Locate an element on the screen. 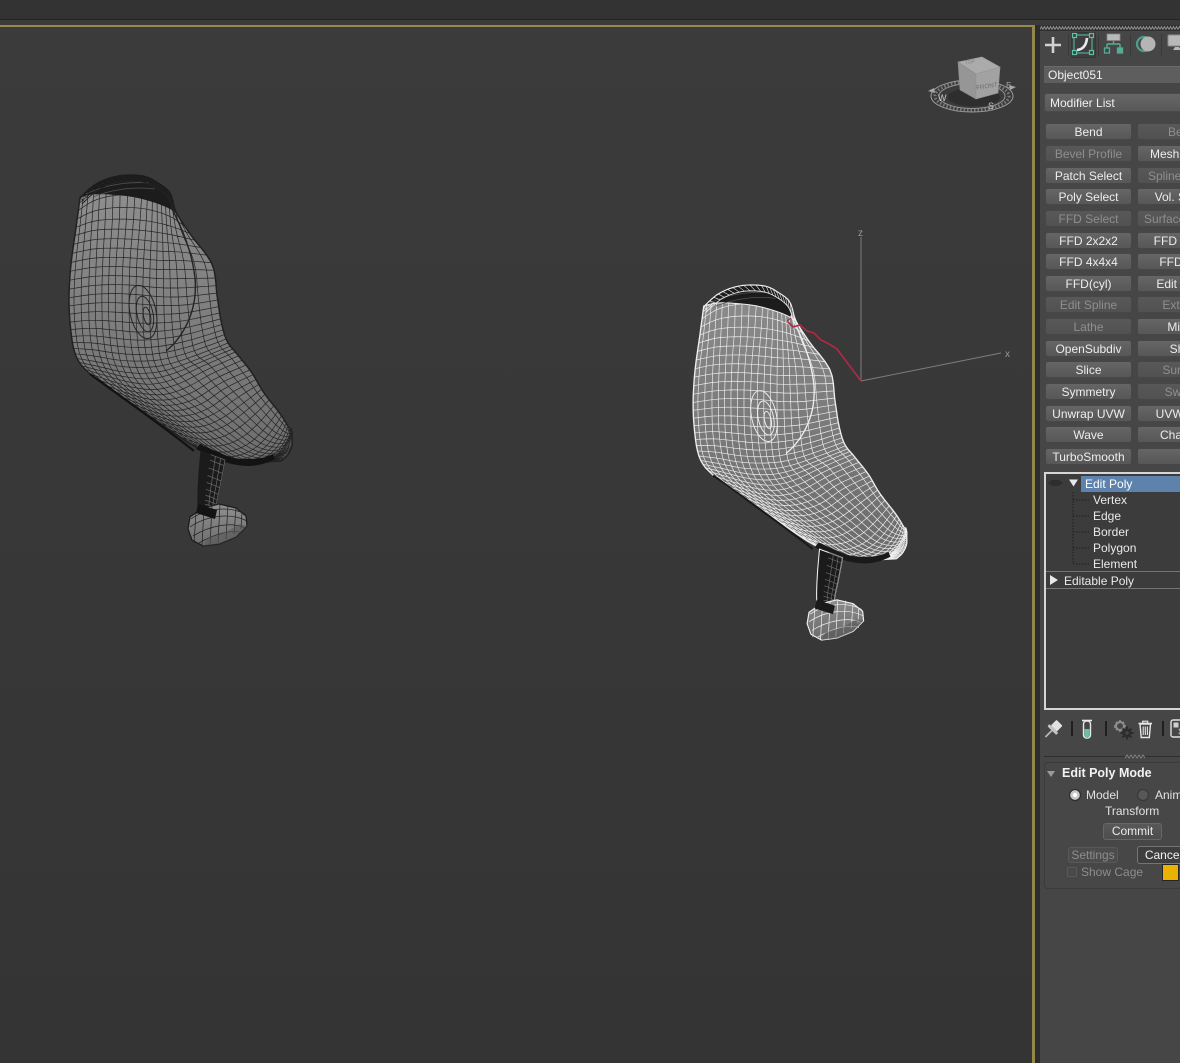  svg-text: z is located at coordinates (860, 233).